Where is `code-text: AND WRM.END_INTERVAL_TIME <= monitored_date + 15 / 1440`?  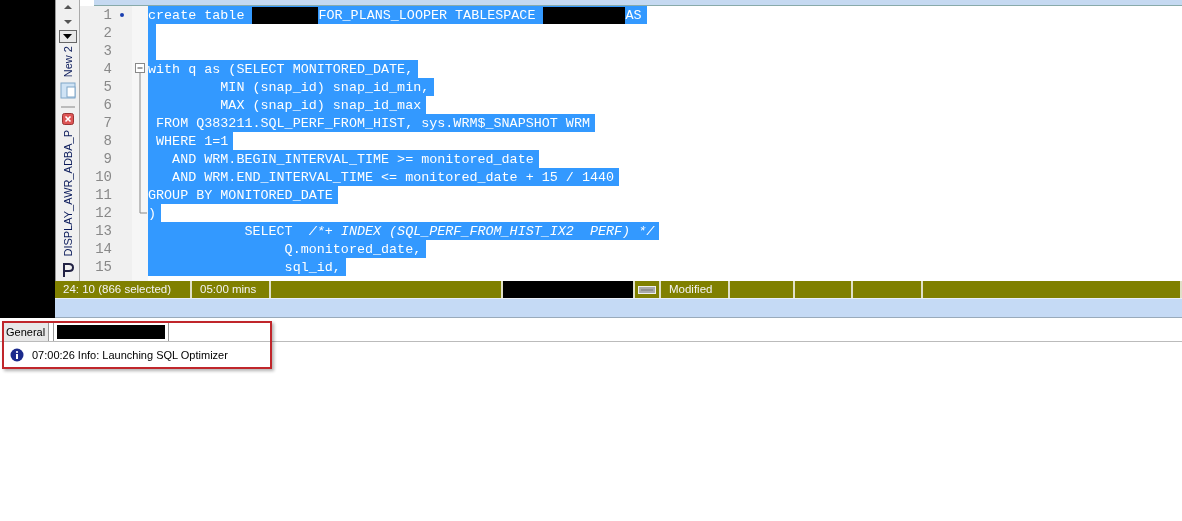 code-text: AND WRM.END_INTERVAL_TIME <= monitored_date + 15 / 1440 is located at coordinates (393, 177).